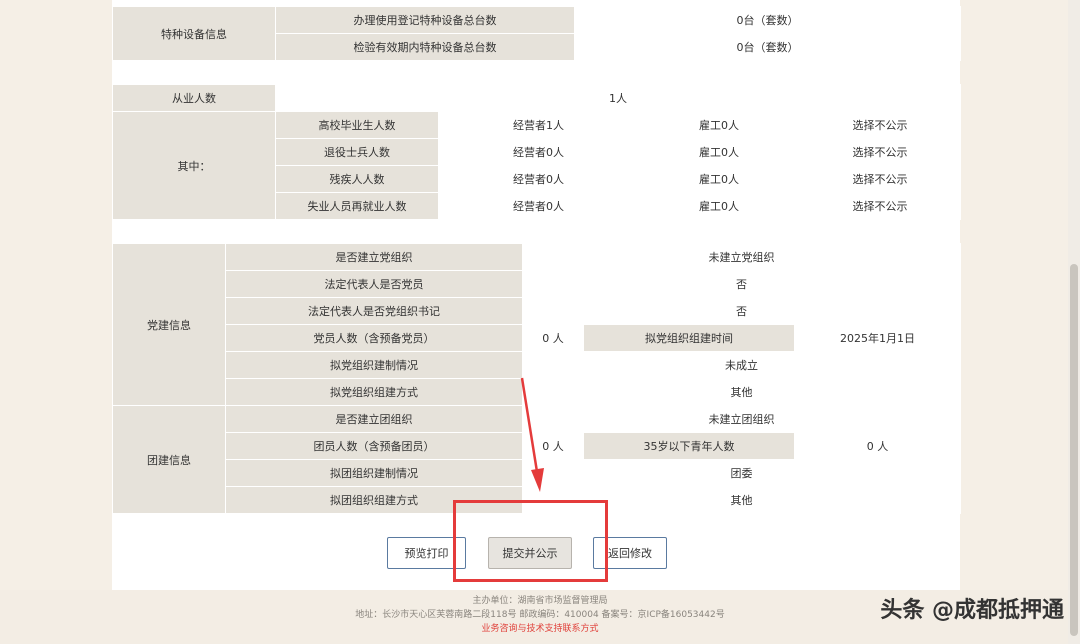 This screenshot has width=1080, height=644. Describe the element at coordinates (374, 446) in the screenshot. I see `league-members-label: 团员人数（含预备团员）` at that location.